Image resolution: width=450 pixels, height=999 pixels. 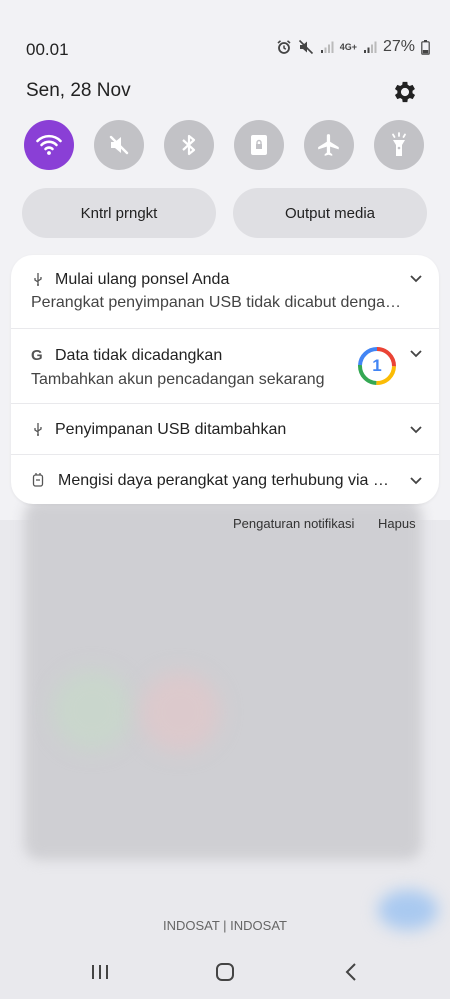 I want to click on sound-toggle, so click(x=119, y=145).